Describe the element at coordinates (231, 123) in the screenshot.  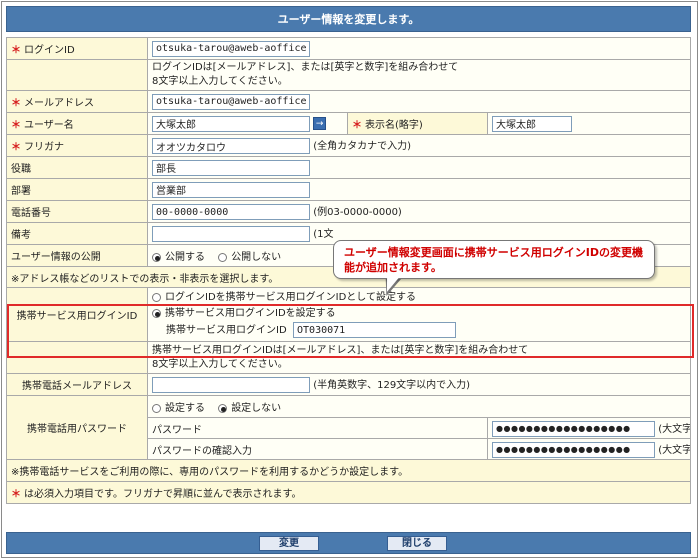
I see `username-input` at that location.